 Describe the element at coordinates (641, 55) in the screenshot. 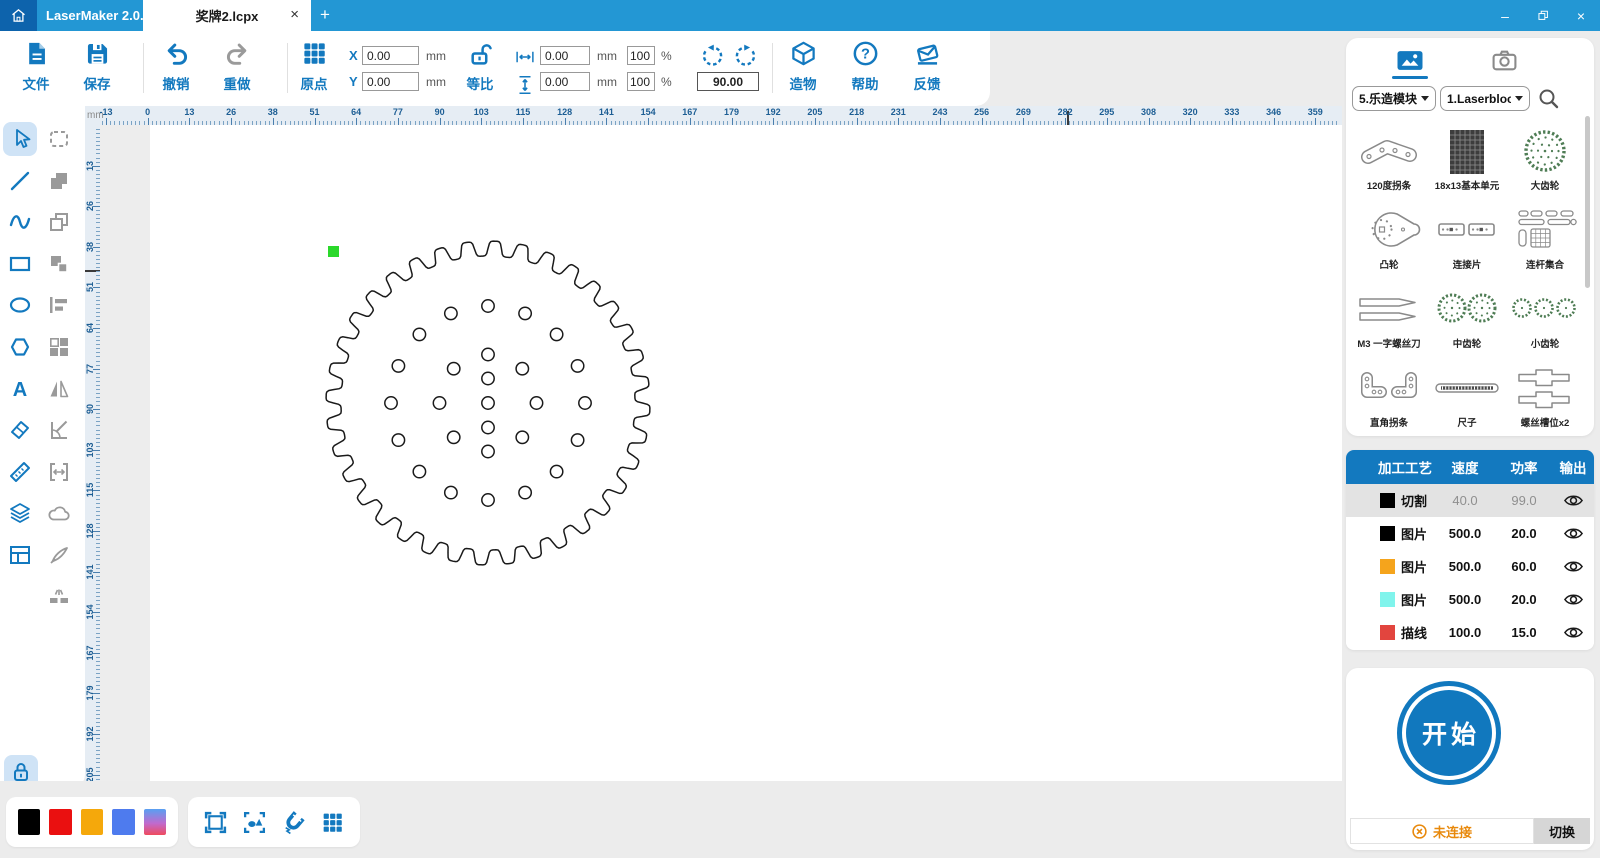

I see `width-pct-input` at that location.